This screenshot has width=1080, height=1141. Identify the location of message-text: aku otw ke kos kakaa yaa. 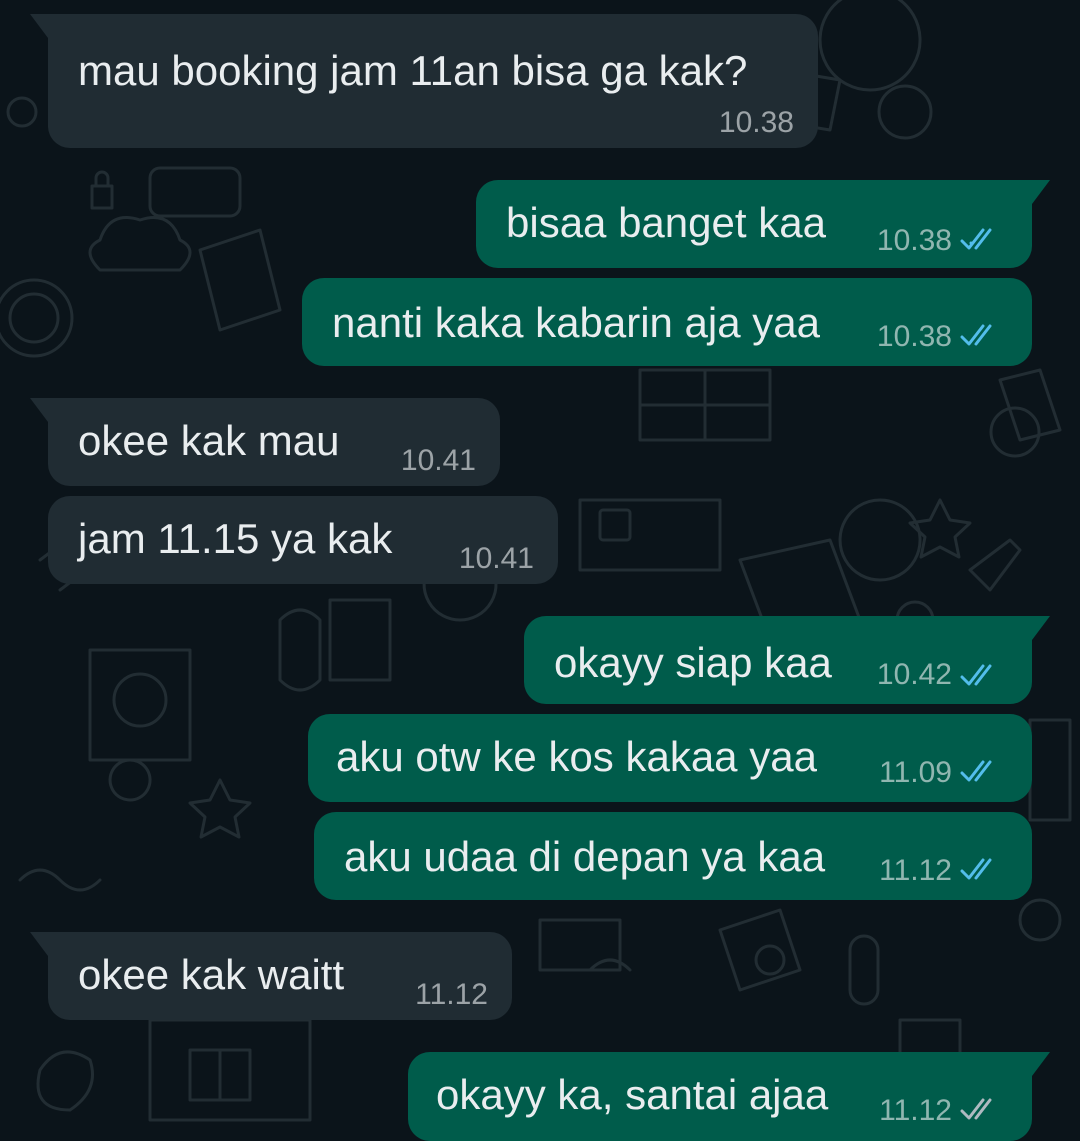
(576, 756).